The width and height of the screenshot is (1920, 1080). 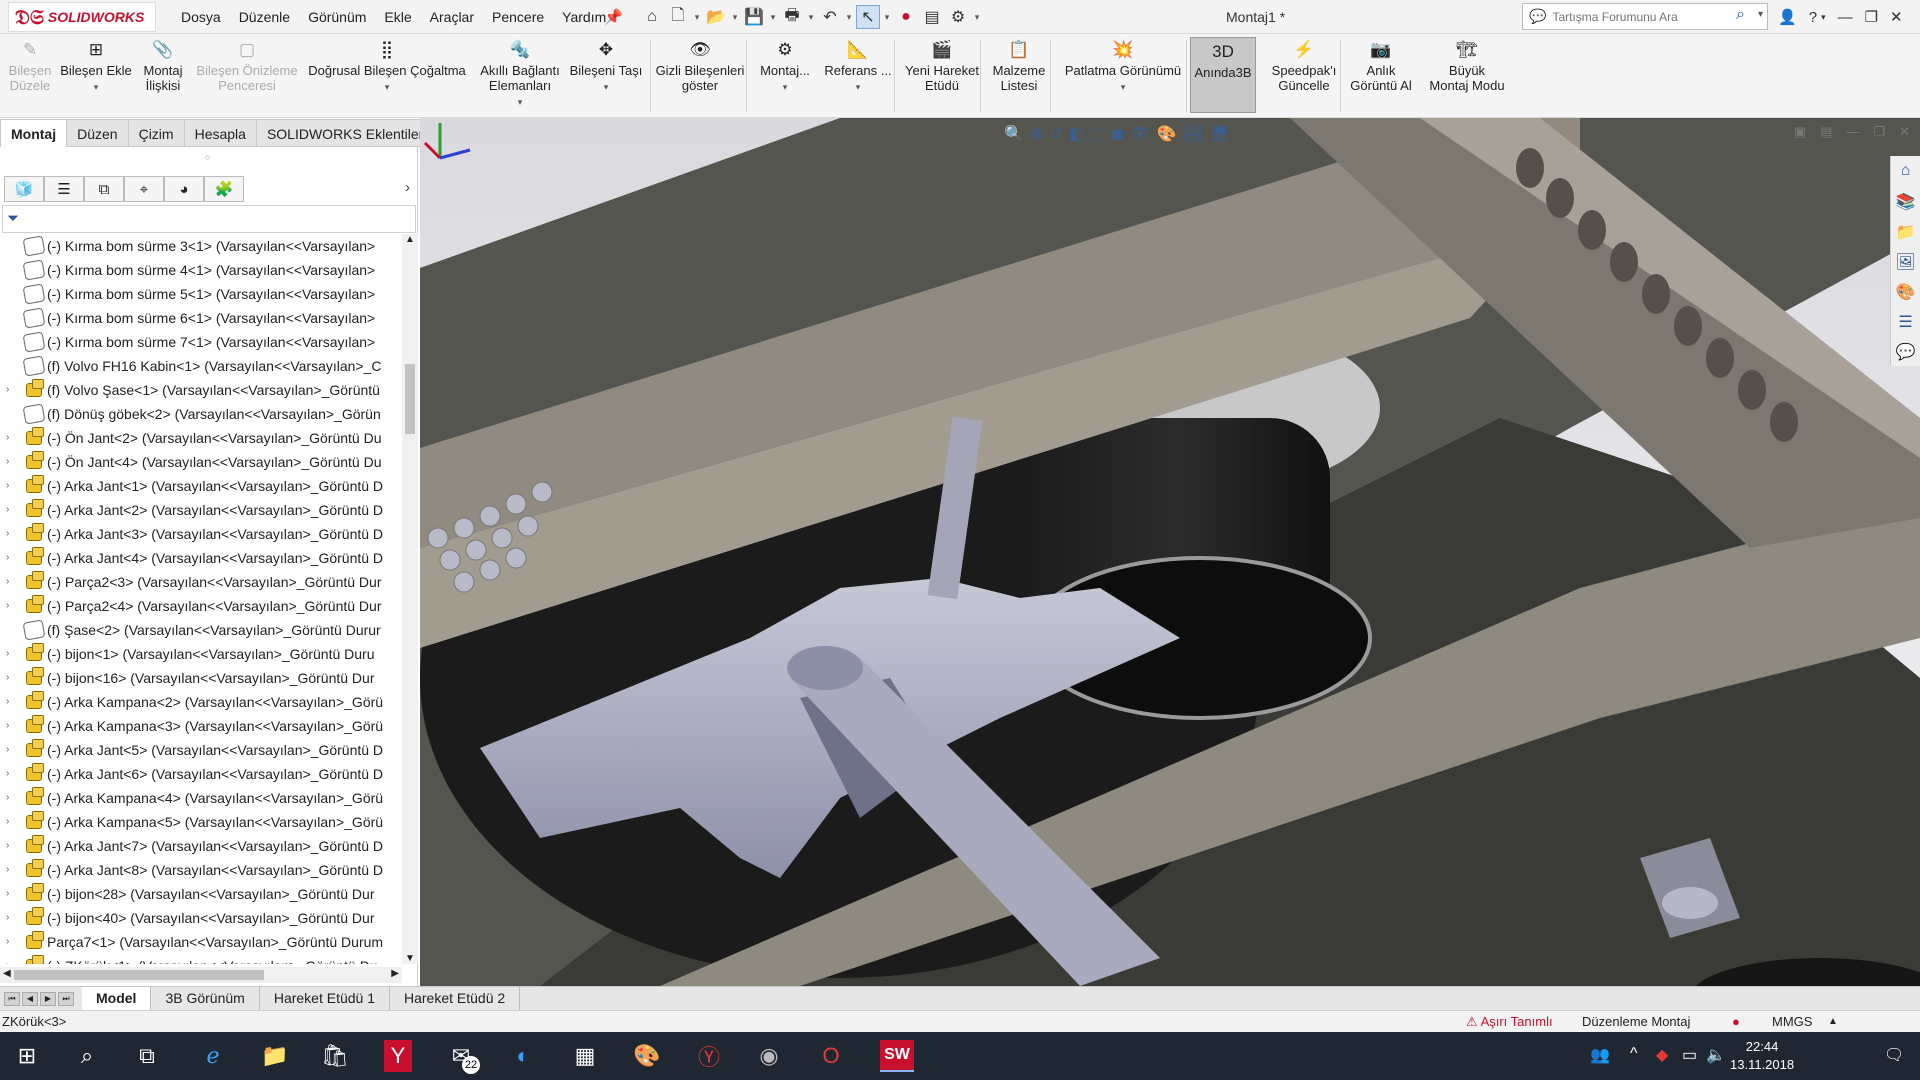 I want to click on forum-icon: 💬, so click(x=1906, y=354).